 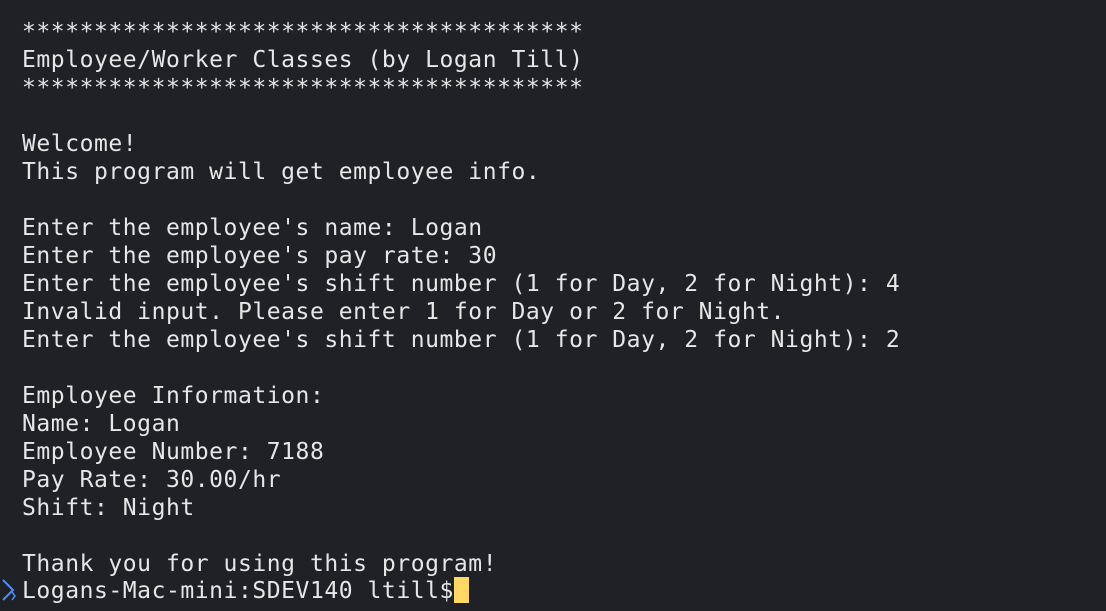 What do you see at coordinates (10, 590) in the screenshot?
I see `command-marker-icon` at bounding box center [10, 590].